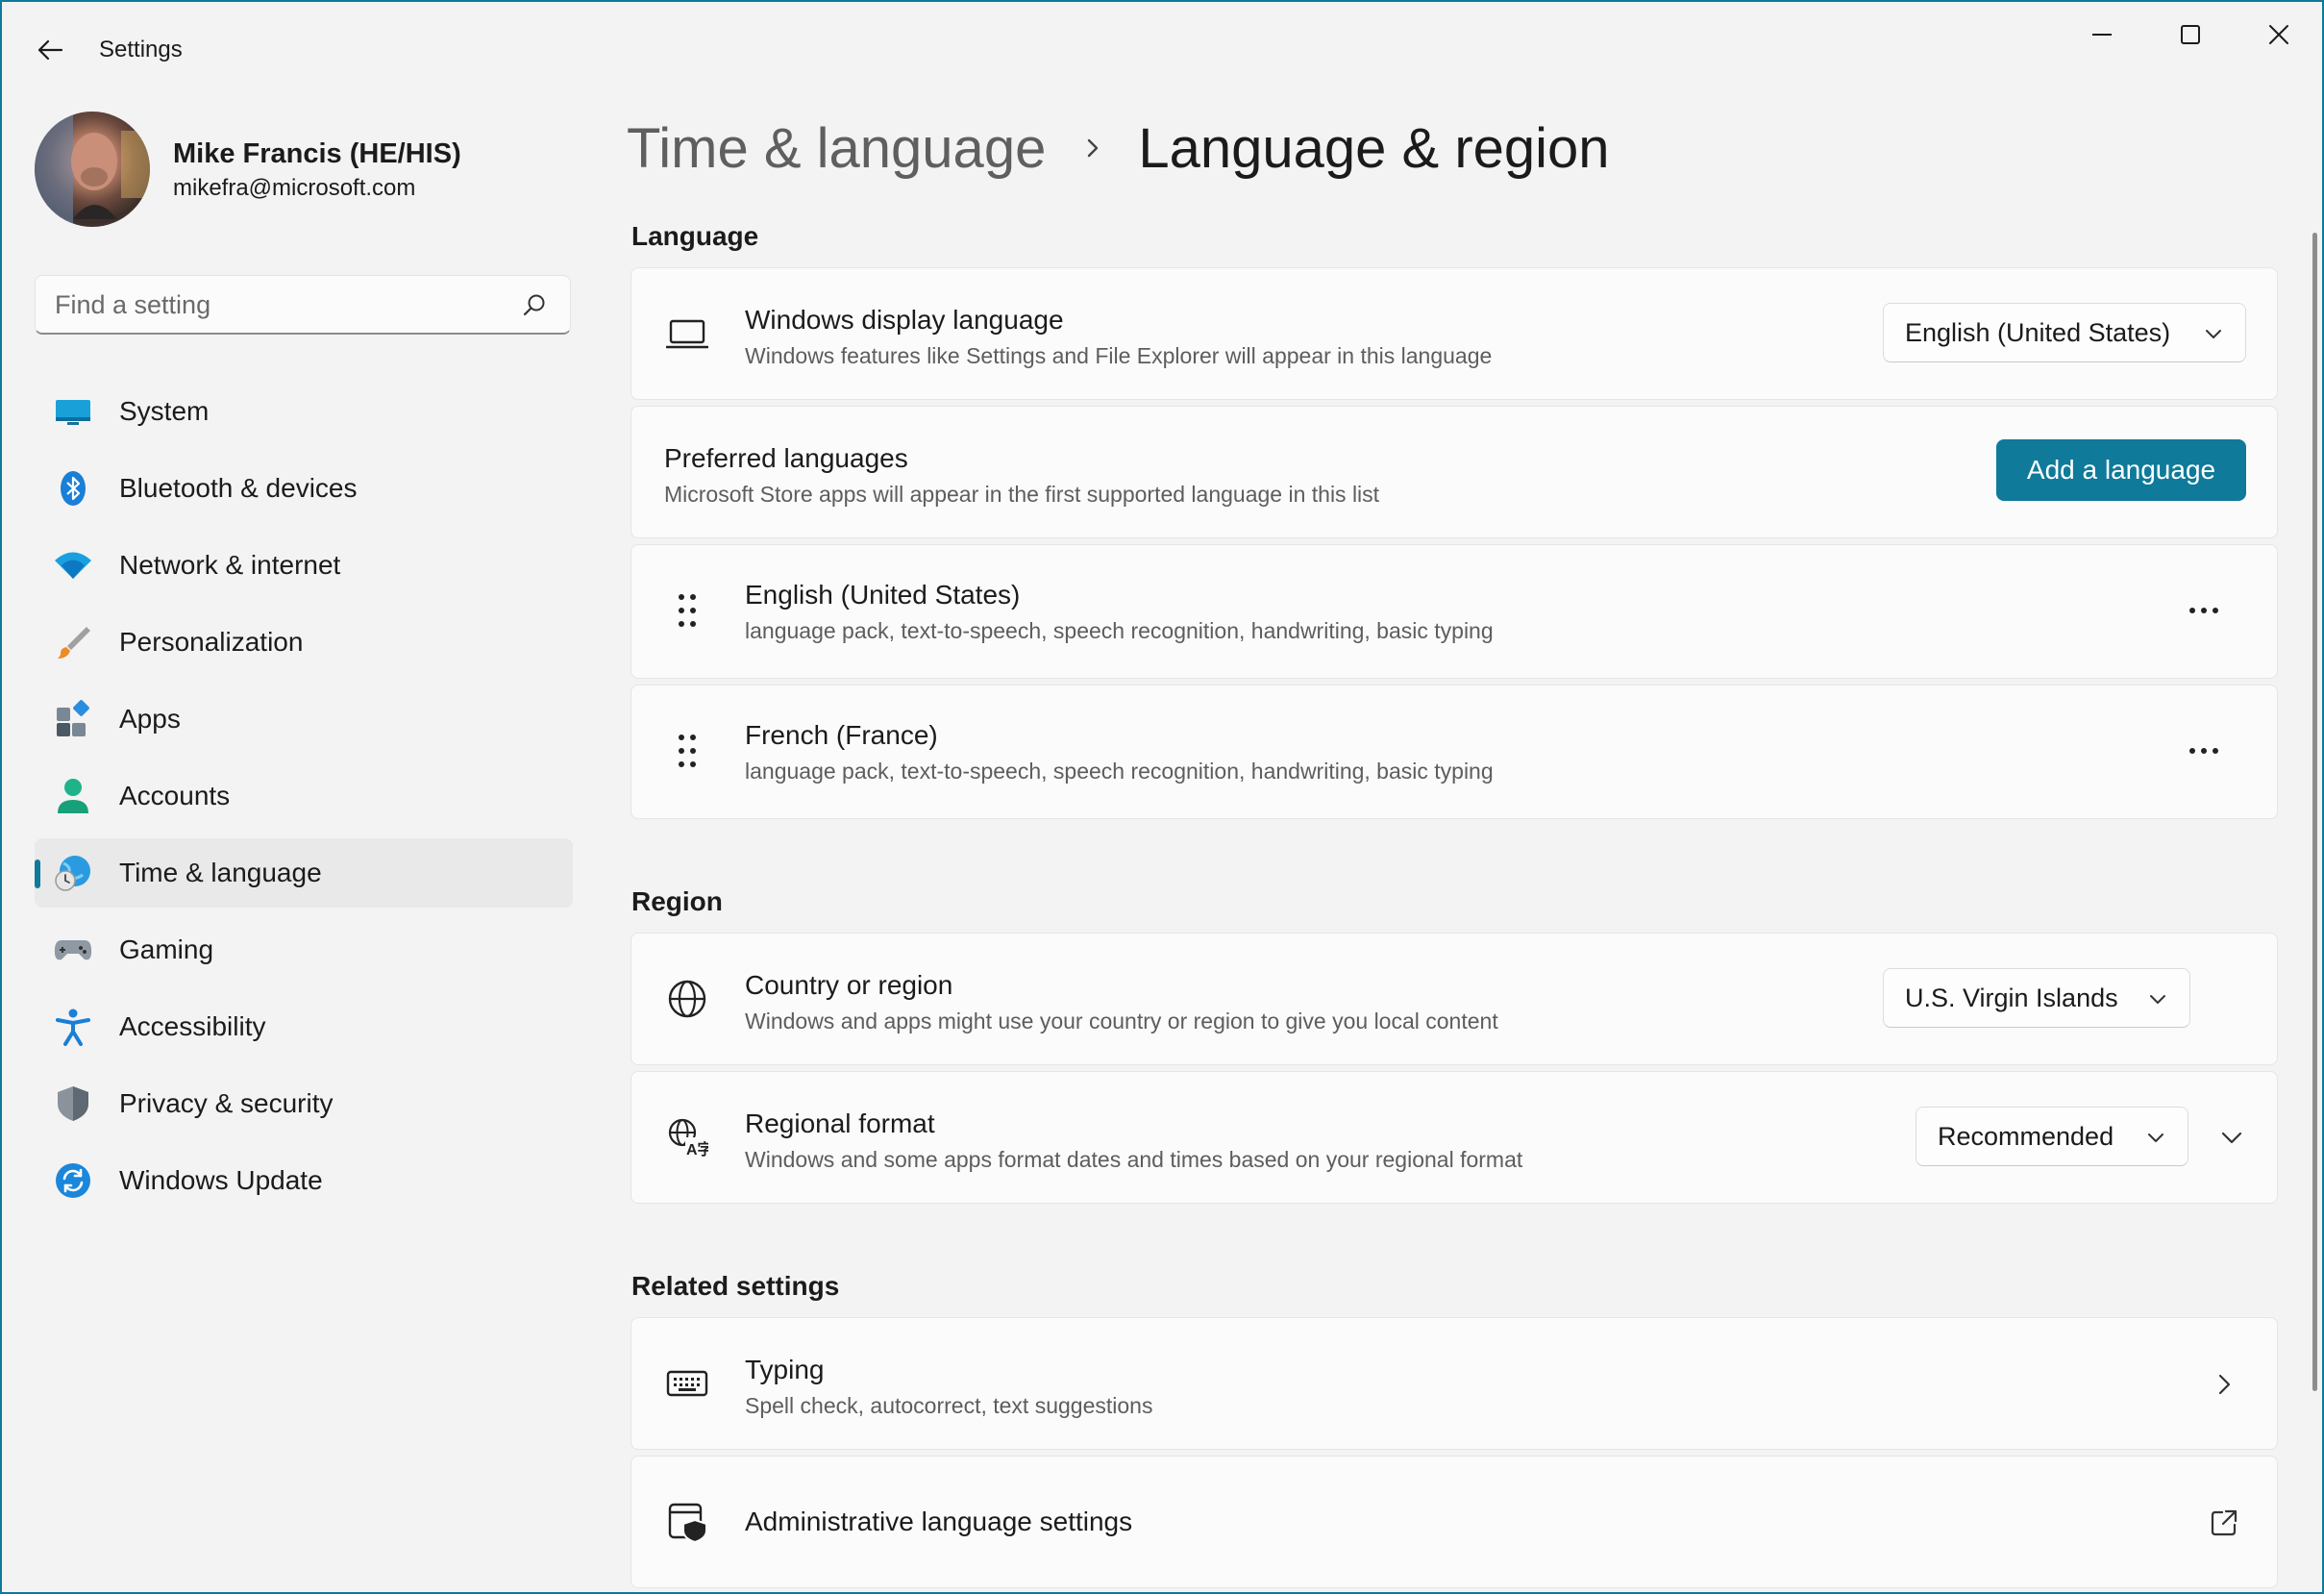  I want to click on expand-chevron-icon, so click(2231, 1138).